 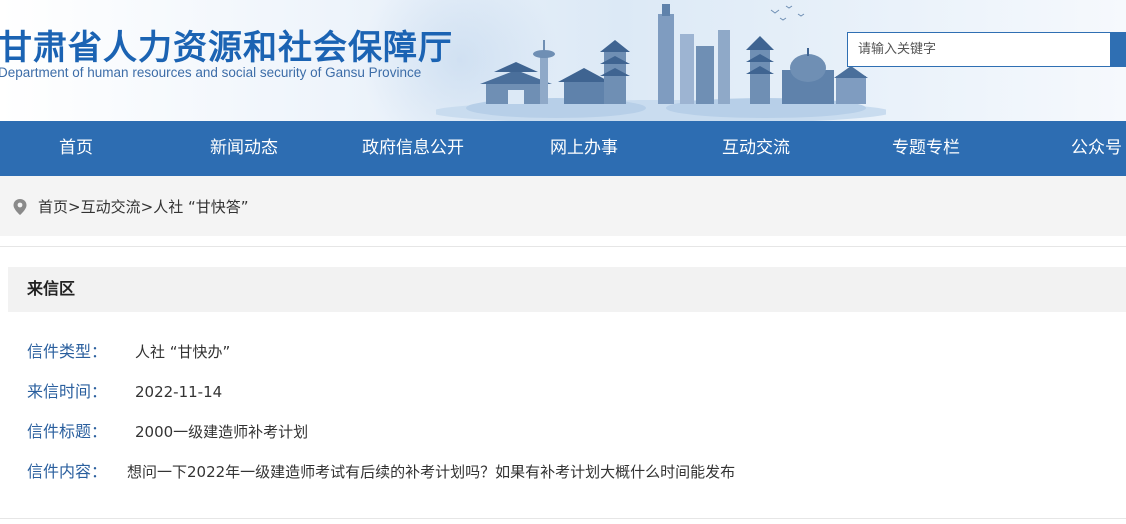 What do you see at coordinates (67, 391) in the screenshot?
I see `letter-date-label: 来信时间：` at bounding box center [67, 391].